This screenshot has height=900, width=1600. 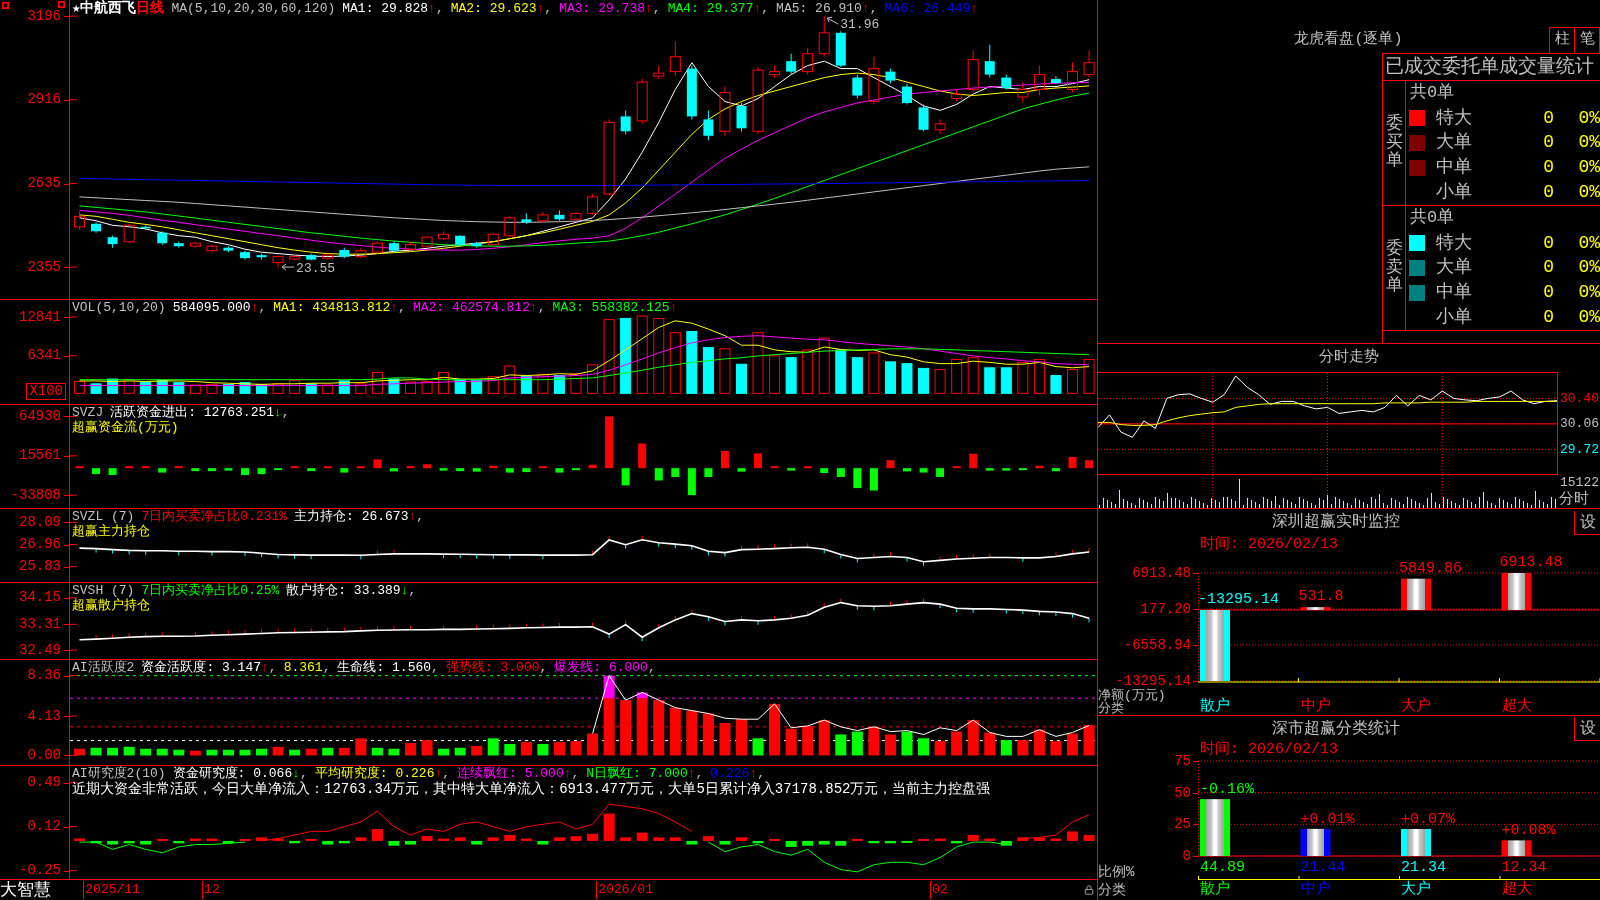 I want to click on axis-tick-label: 75, so click(x=1182, y=761).